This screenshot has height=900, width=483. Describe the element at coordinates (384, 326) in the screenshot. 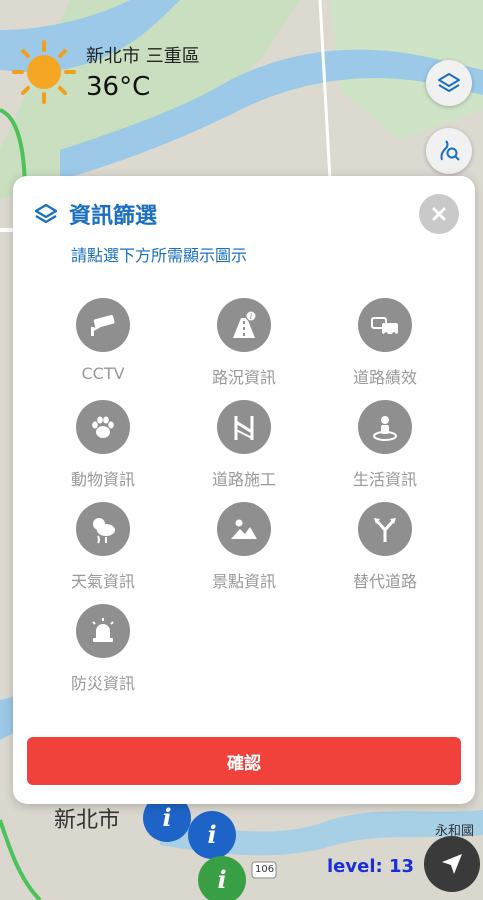

I see `traffic-cars-icon` at that location.